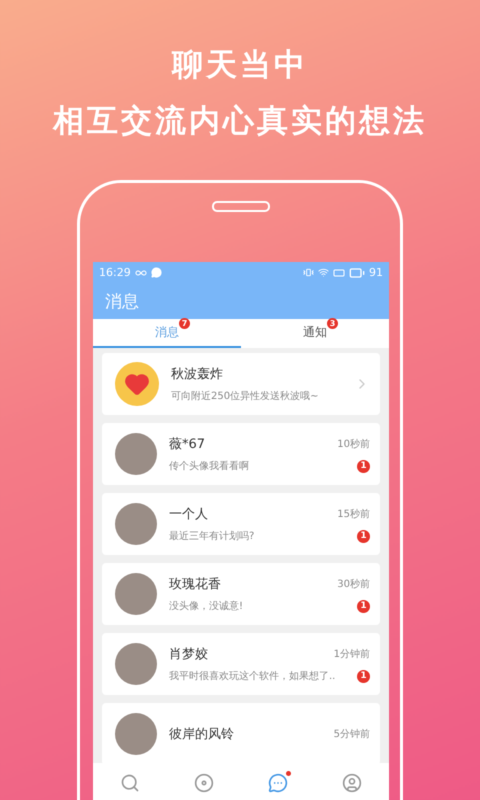 This screenshot has width=480, height=800. Describe the element at coordinates (323, 272) in the screenshot. I see `wifi-icon` at that location.